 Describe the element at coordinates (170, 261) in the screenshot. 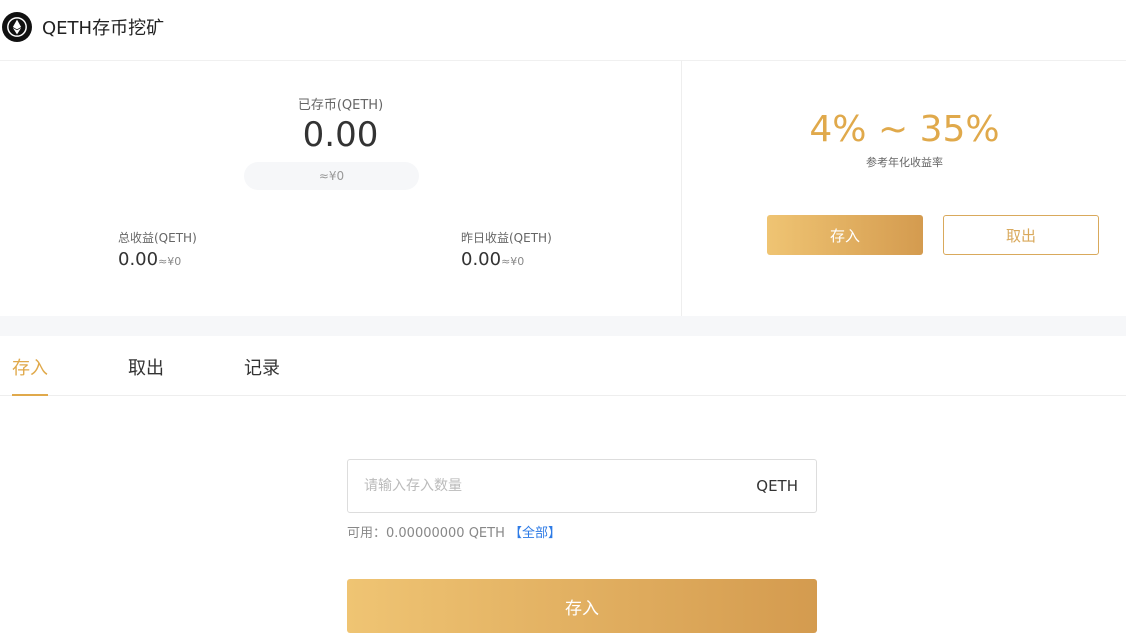

I see `total-income-cny: ≈¥0` at that location.